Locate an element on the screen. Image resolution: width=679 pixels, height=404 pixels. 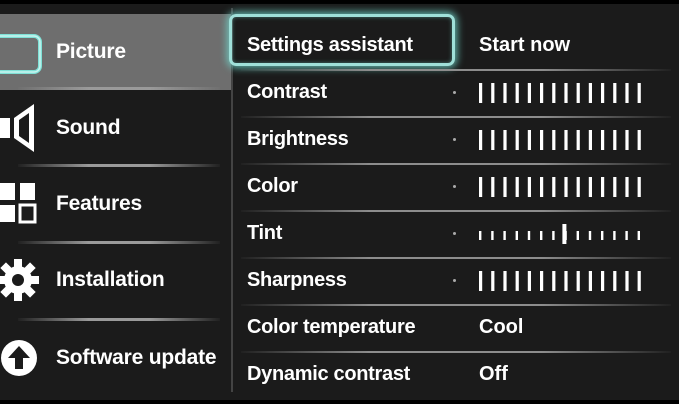
setting-label: Contrast is located at coordinates (287, 92).